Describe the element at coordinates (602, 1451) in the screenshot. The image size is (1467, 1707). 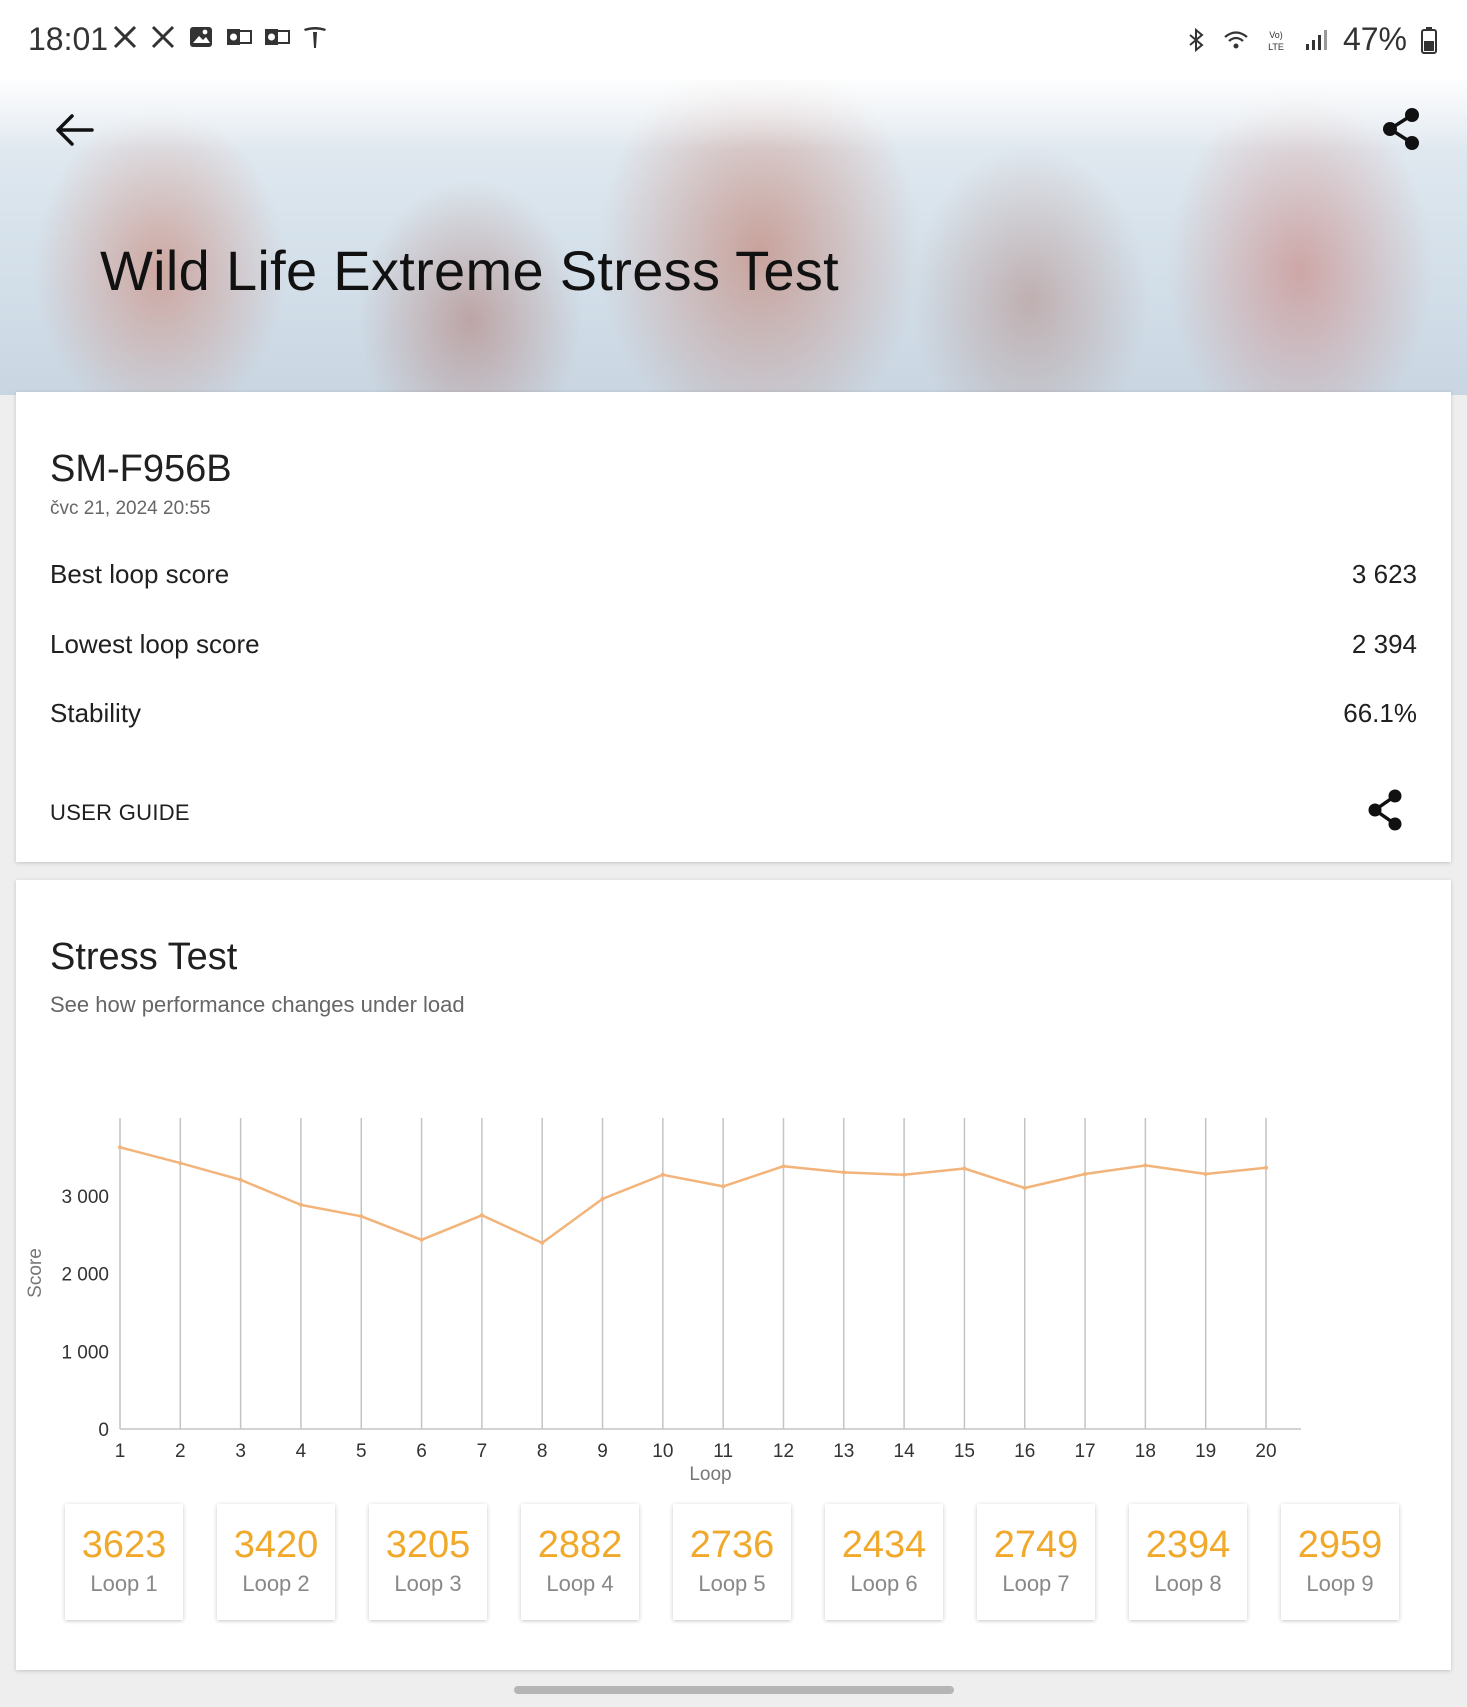
I see `x-tick-label: 9` at that location.